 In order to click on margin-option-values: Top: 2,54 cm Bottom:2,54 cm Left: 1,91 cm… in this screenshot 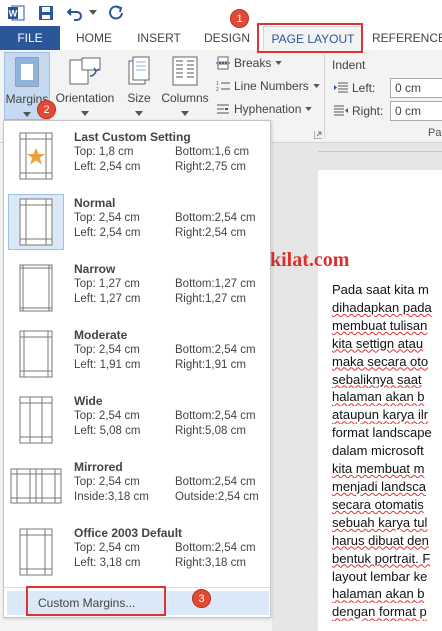, I will do `click(165, 358)`.